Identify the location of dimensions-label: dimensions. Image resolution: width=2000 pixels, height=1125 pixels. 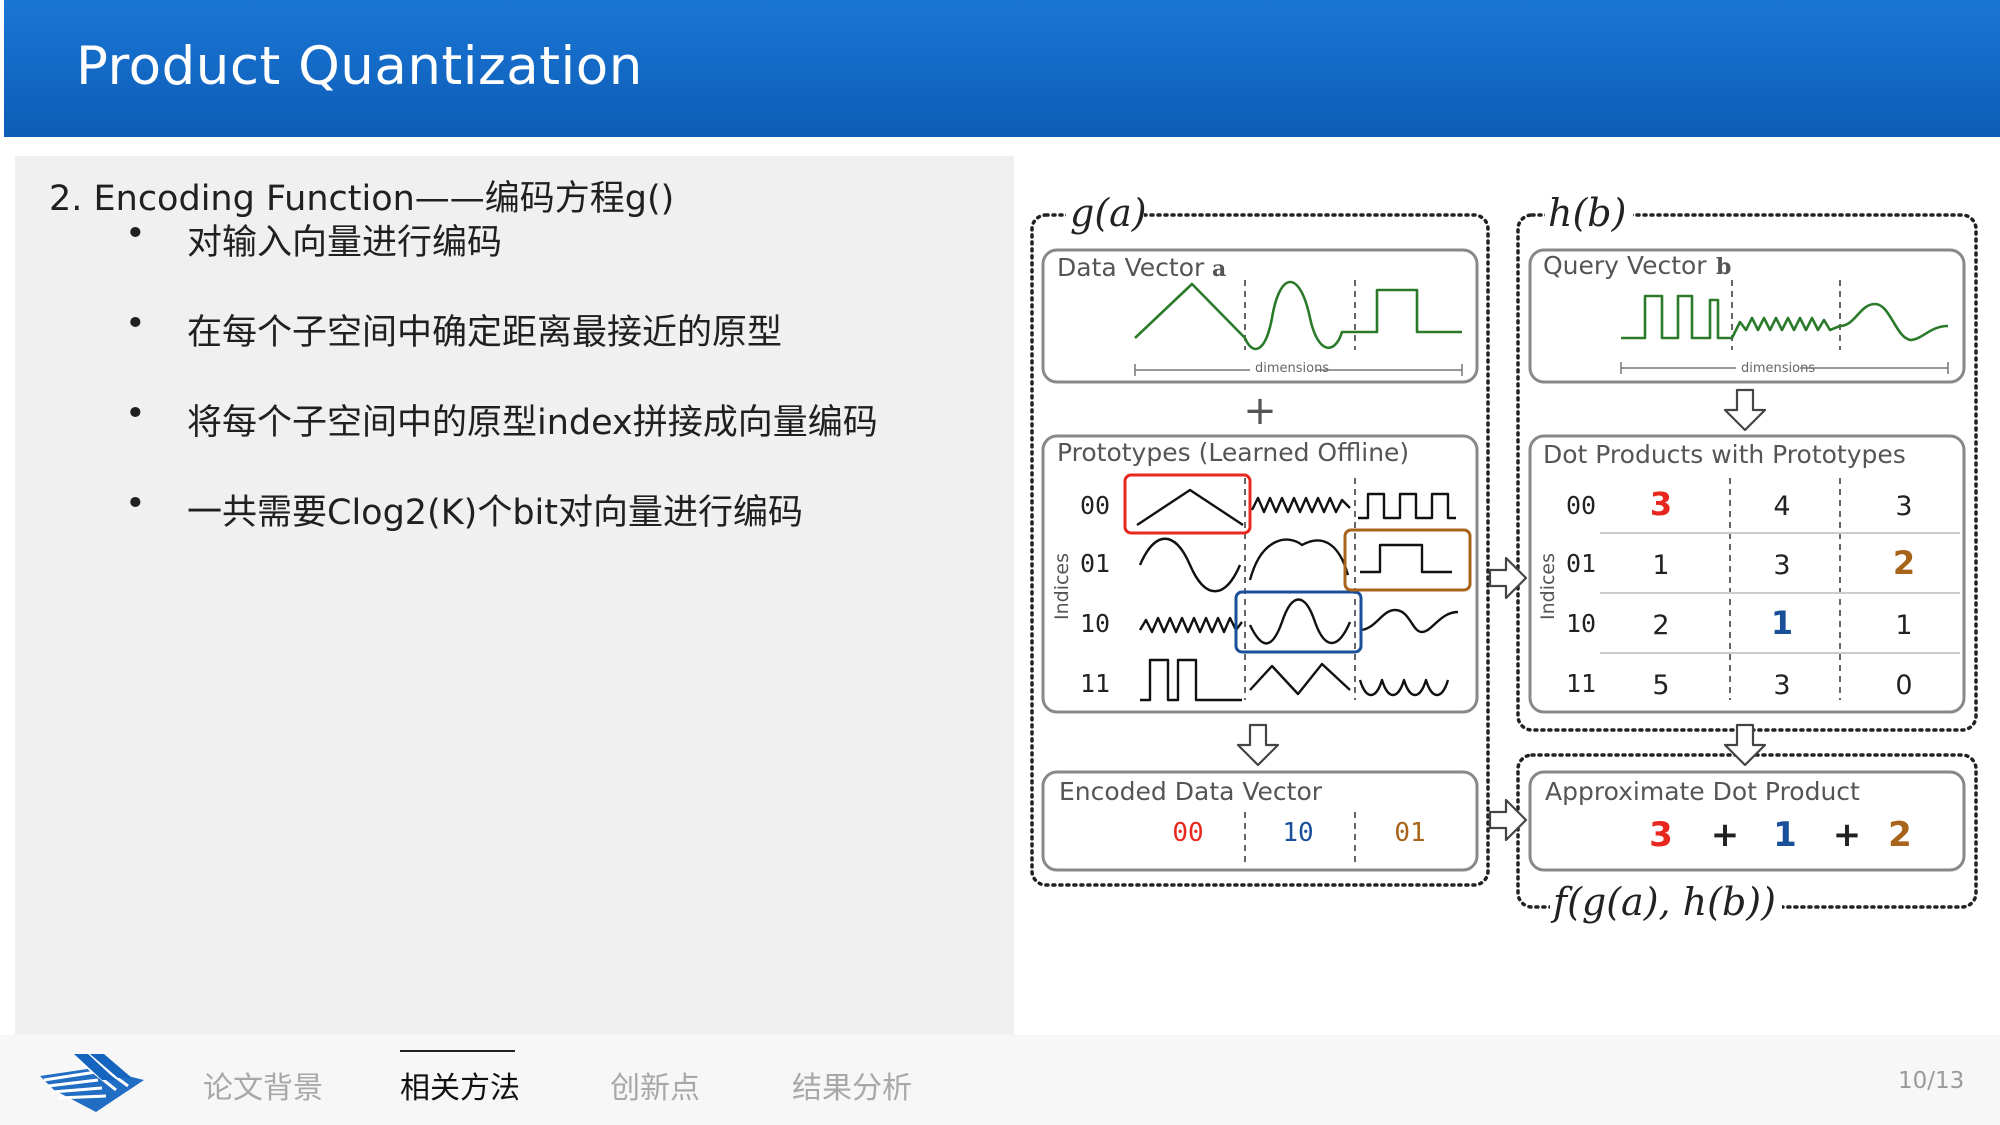
(1292, 368).